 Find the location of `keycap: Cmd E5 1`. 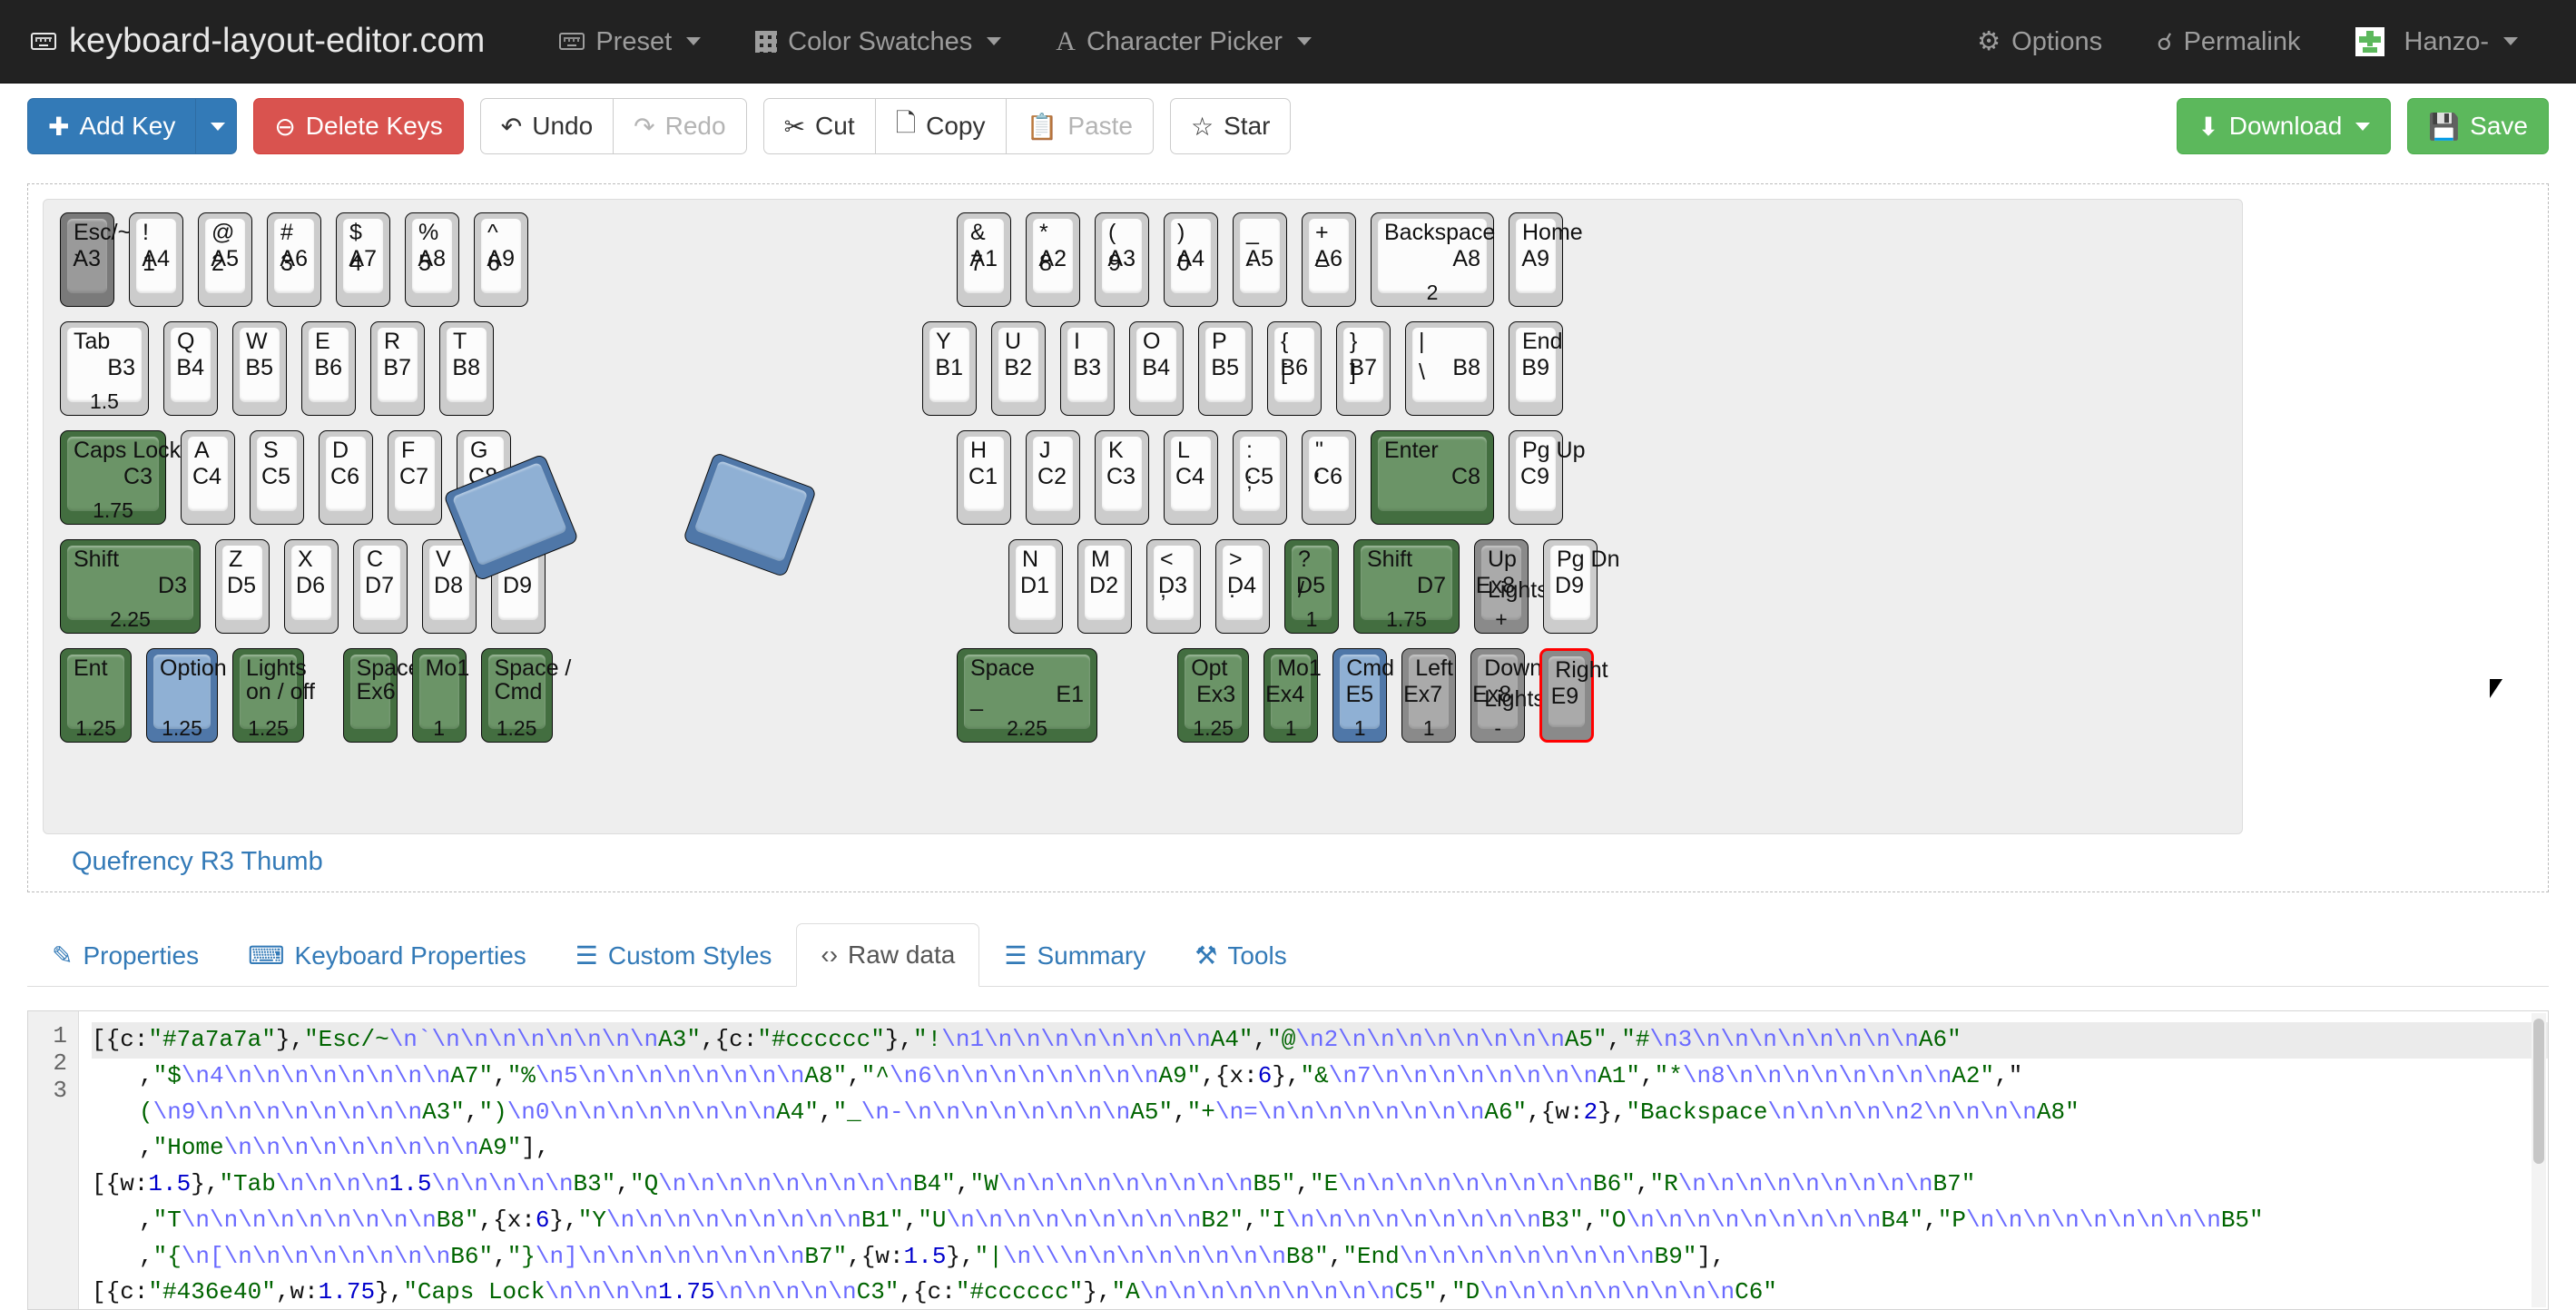

keycap: Cmd E5 1 is located at coordinates (1363, 695).